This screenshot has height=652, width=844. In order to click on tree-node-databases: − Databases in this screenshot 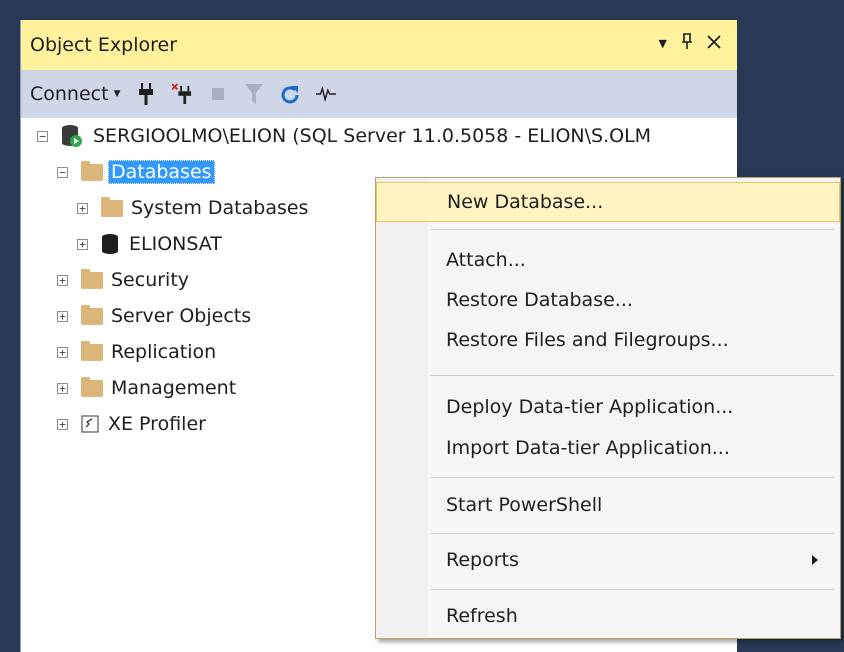, I will do `click(136, 172)`.